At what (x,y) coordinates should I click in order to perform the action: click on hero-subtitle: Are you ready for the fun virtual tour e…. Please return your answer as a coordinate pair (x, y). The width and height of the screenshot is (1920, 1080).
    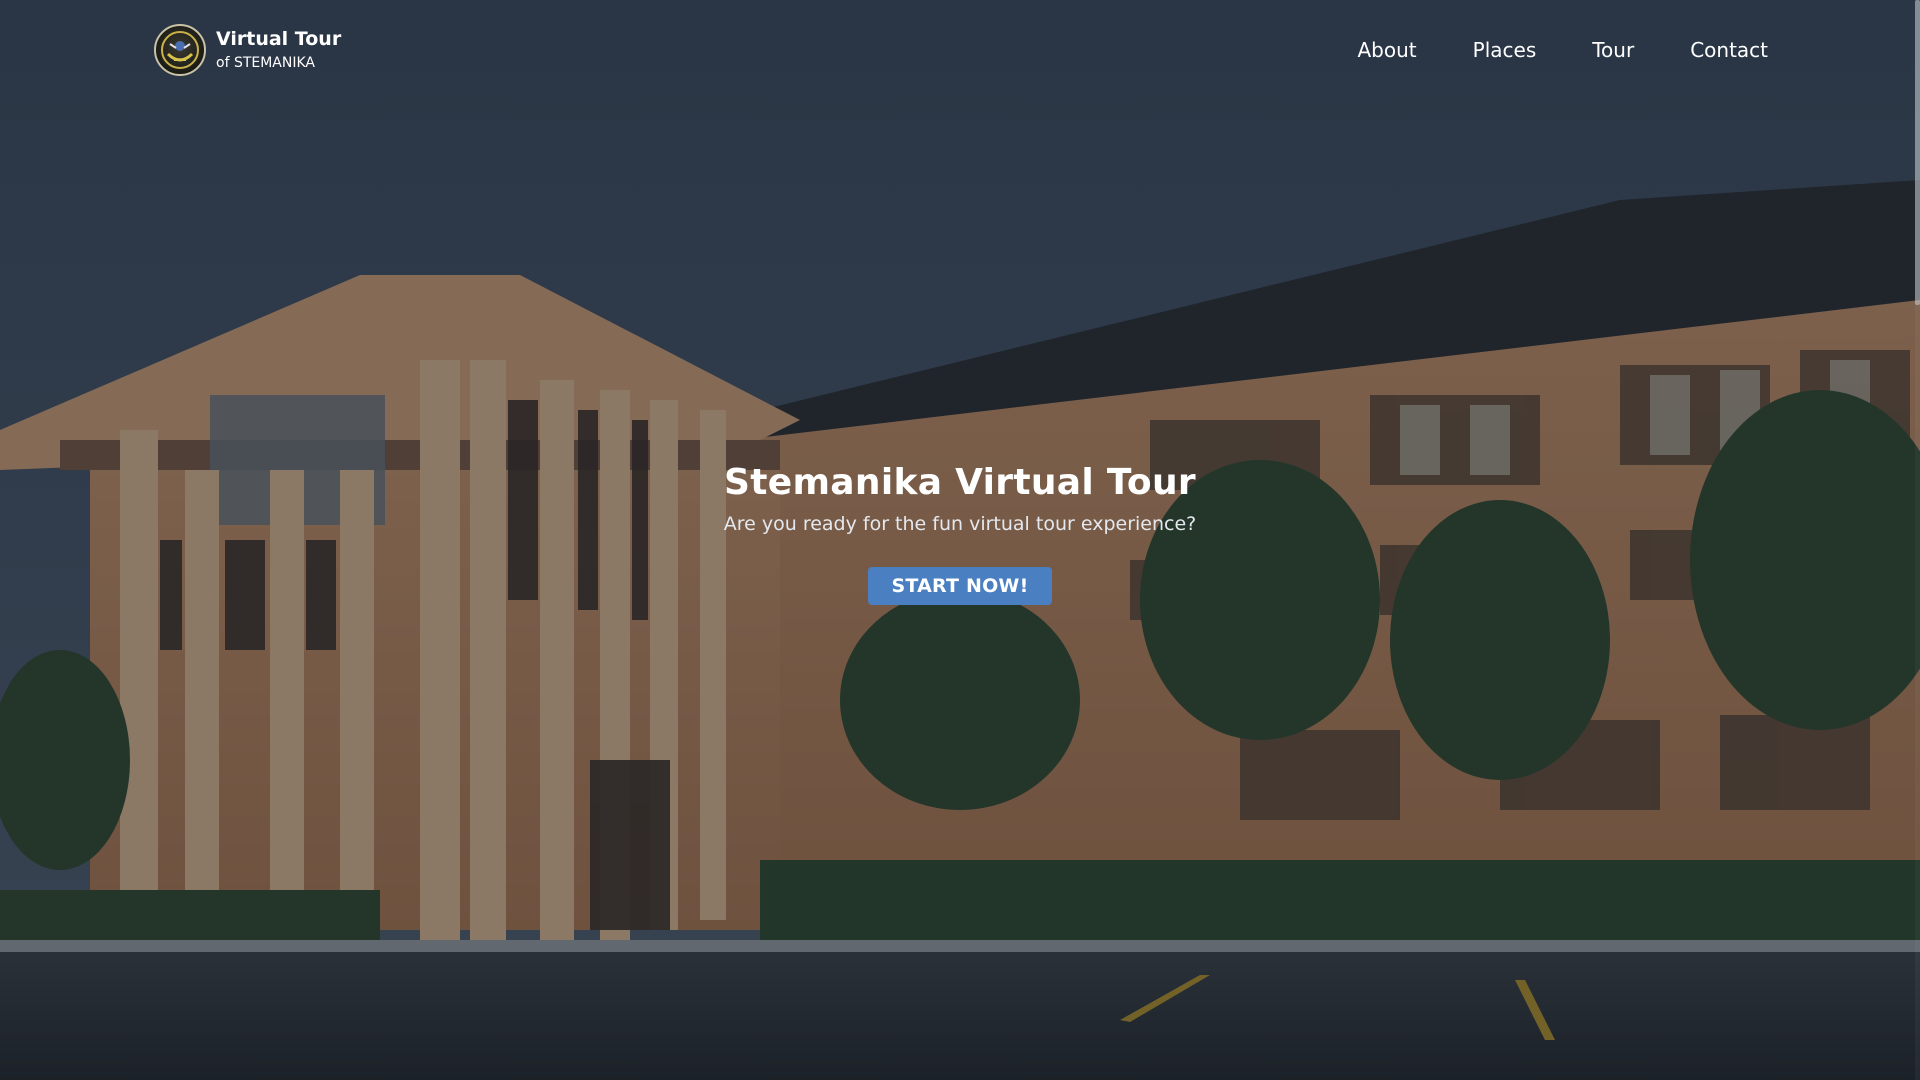
    Looking at the image, I should click on (960, 524).